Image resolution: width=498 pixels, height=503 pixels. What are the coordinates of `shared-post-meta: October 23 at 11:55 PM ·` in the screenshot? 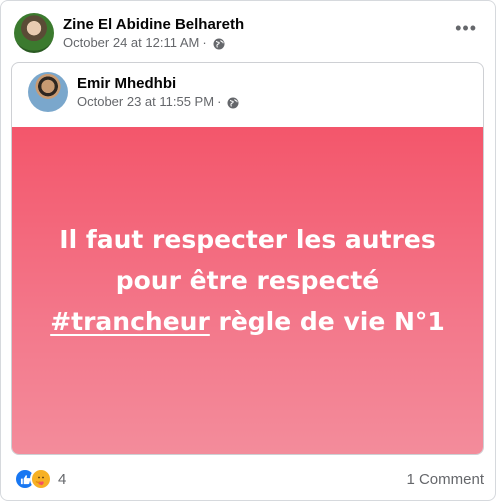 It's located at (158, 101).